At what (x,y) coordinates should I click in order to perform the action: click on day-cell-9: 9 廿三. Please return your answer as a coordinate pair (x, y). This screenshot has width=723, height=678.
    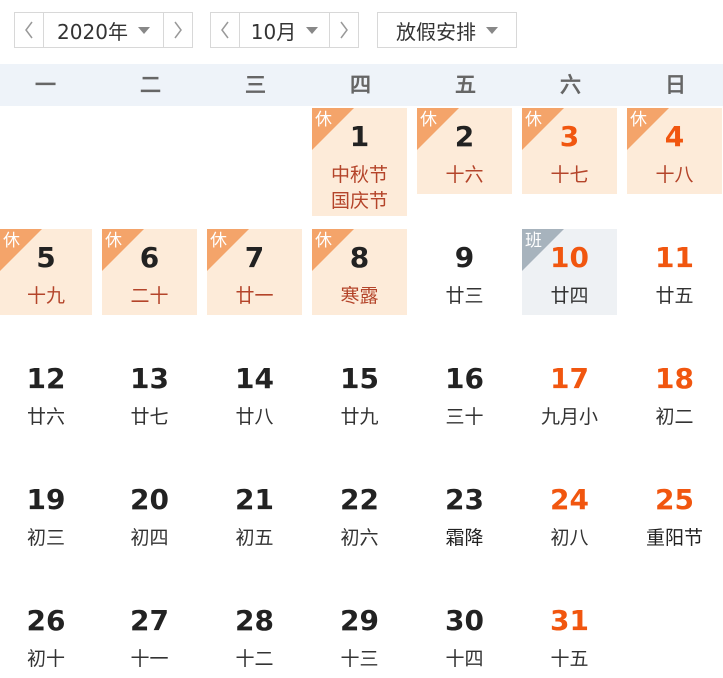
    Looking at the image, I should click on (464, 272).